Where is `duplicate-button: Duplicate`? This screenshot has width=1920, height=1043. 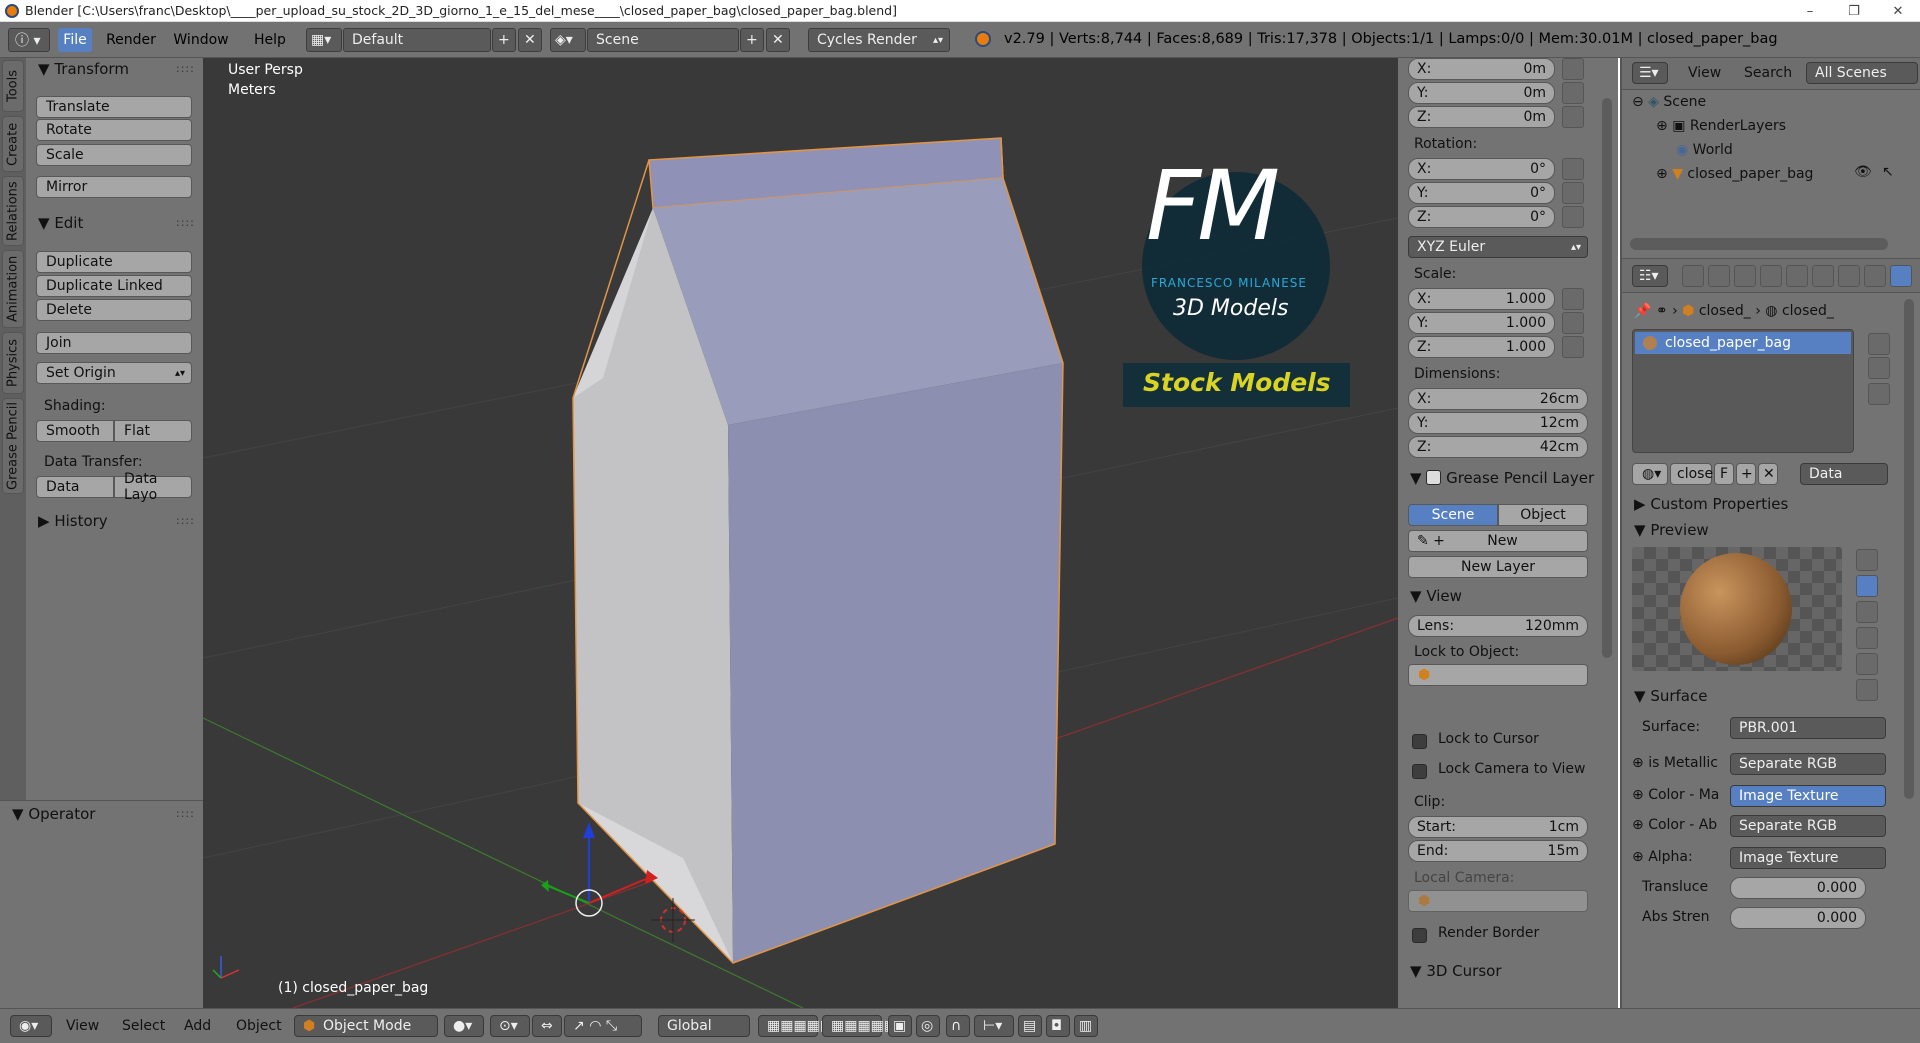
duplicate-button: Duplicate is located at coordinates (114, 262).